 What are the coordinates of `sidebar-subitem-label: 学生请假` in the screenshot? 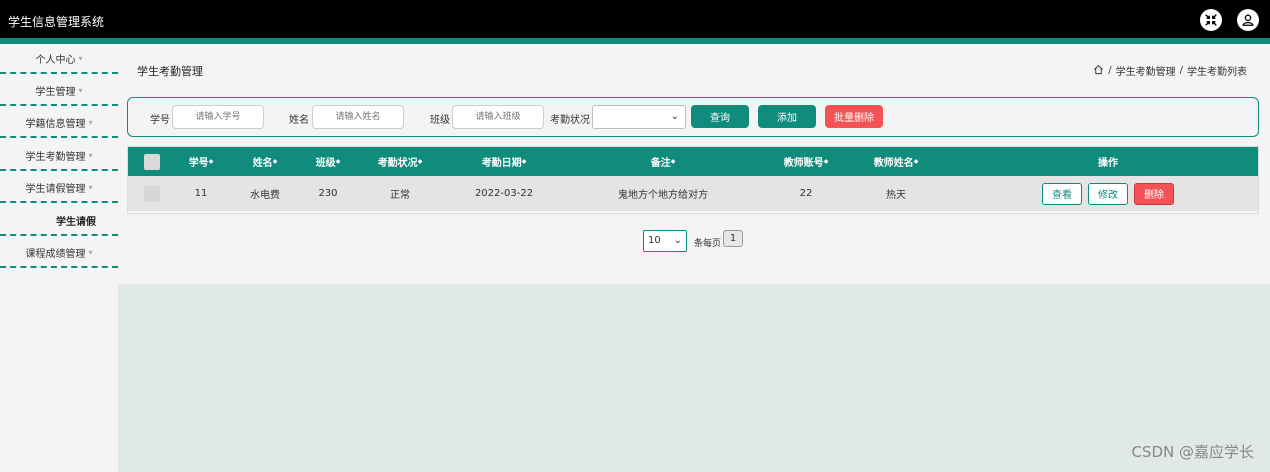 It's located at (76, 222).